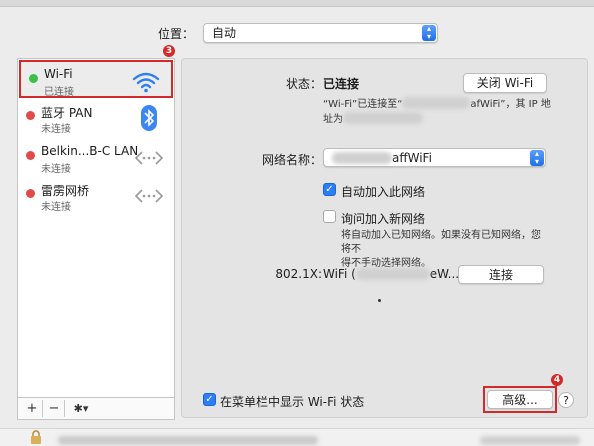 The height and width of the screenshot is (446, 594). What do you see at coordinates (320, 33) in the screenshot?
I see `location-select: 自动 ▴ ▾` at bounding box center [320, 33].